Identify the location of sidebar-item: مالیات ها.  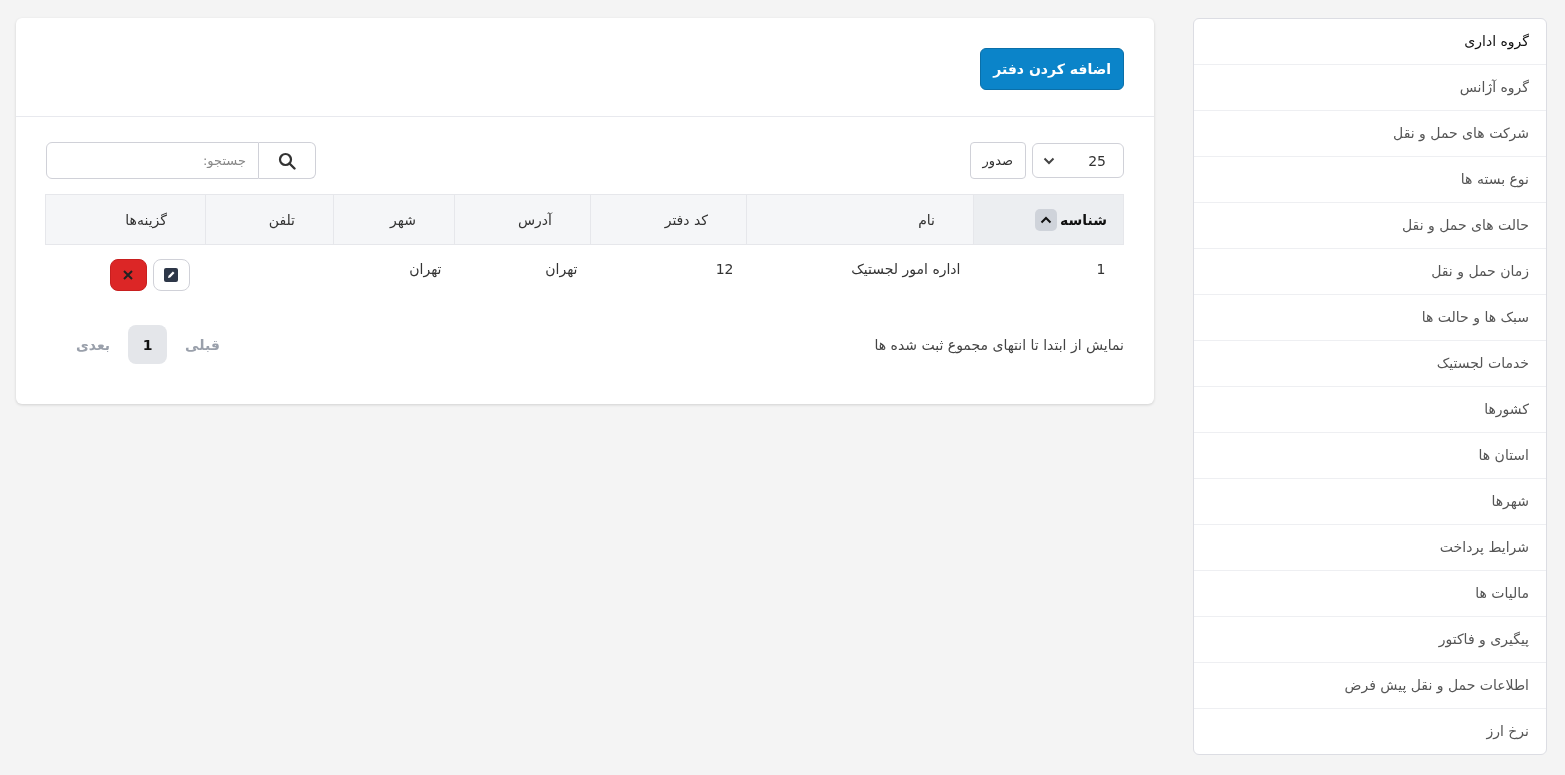
(1370, 594).